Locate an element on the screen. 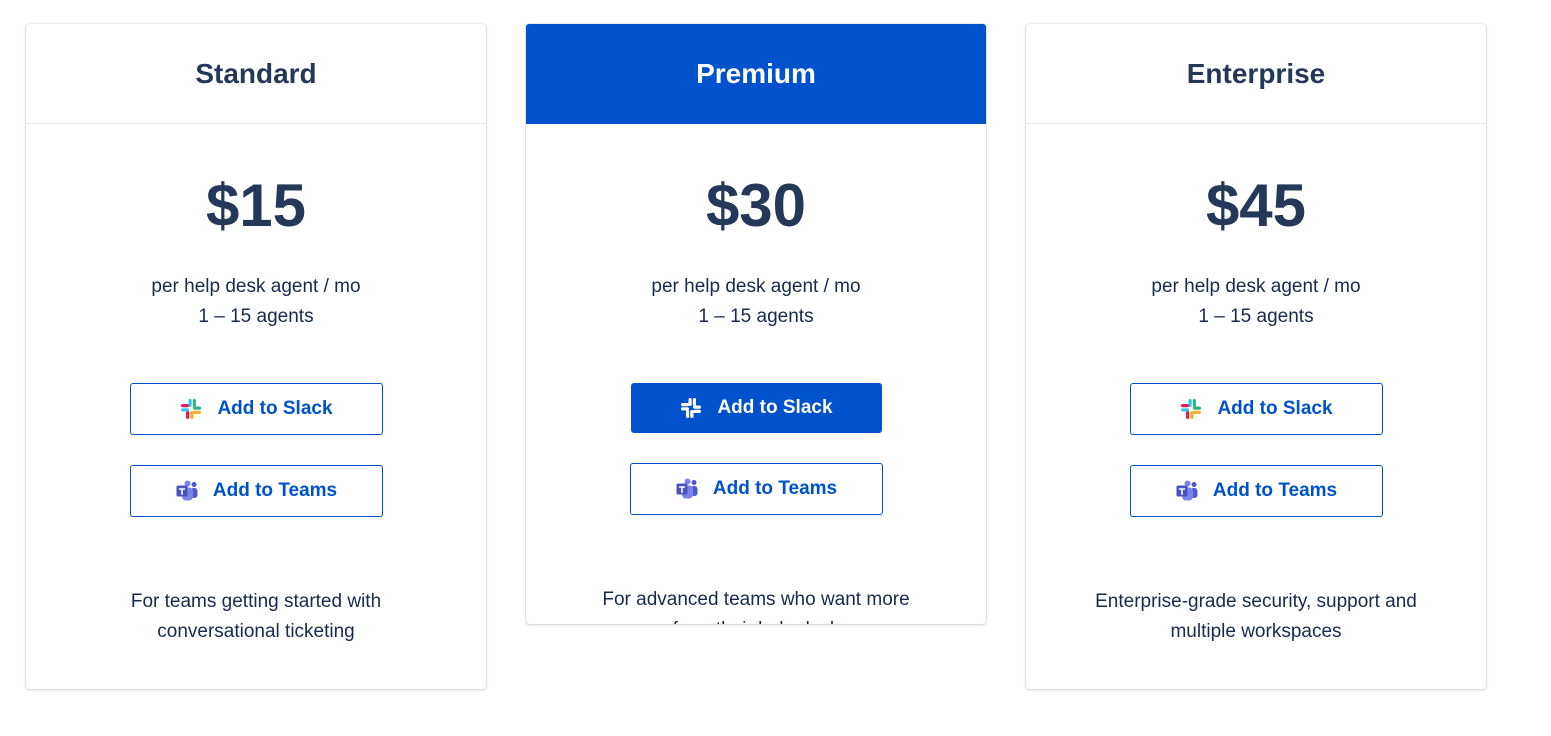 The height and width of the screenshot is (736, 1551). tagline-line: For teams getting started with is located at coordinates (256, 601).